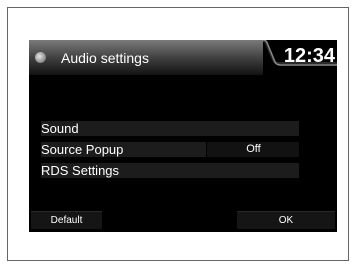 The width and height of the screenshot is (358, 269). I want to click on source-popup-value: Off, so click(253, 149).